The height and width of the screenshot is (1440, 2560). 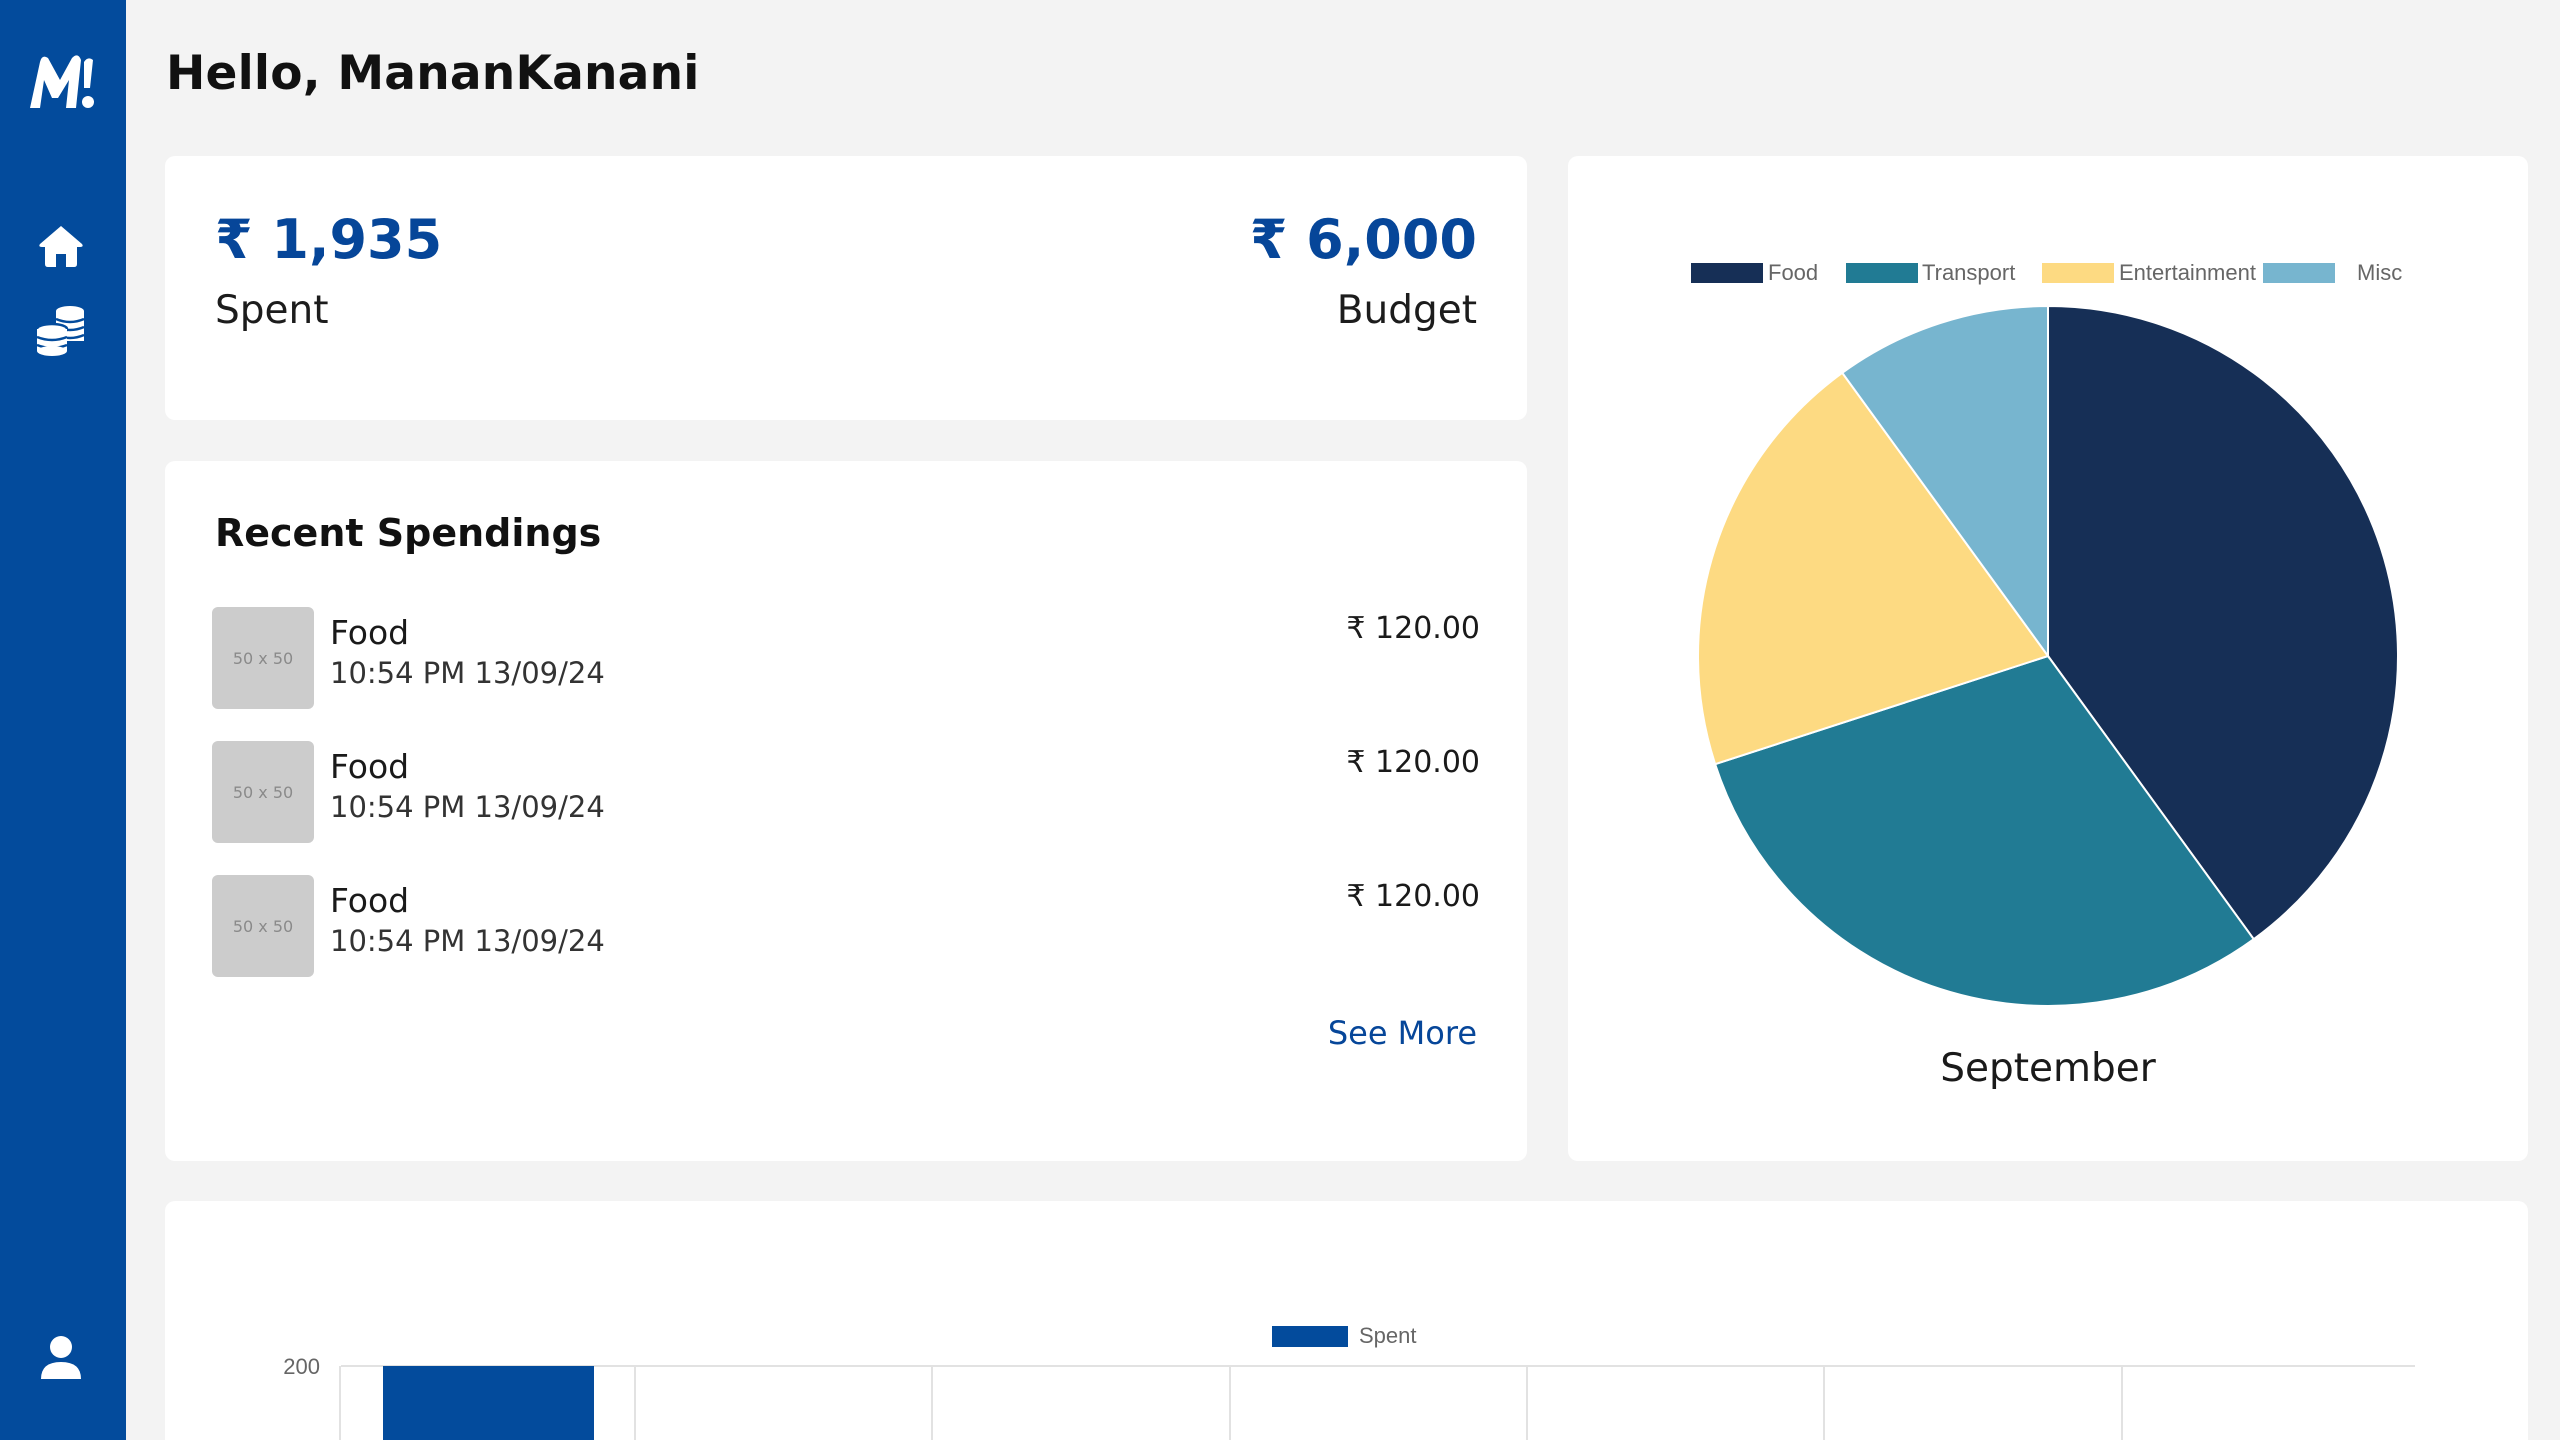 What do you see at coordinates (61, 246) in the screenshot?
I see `home-icon` at bounding box center [61, 246].